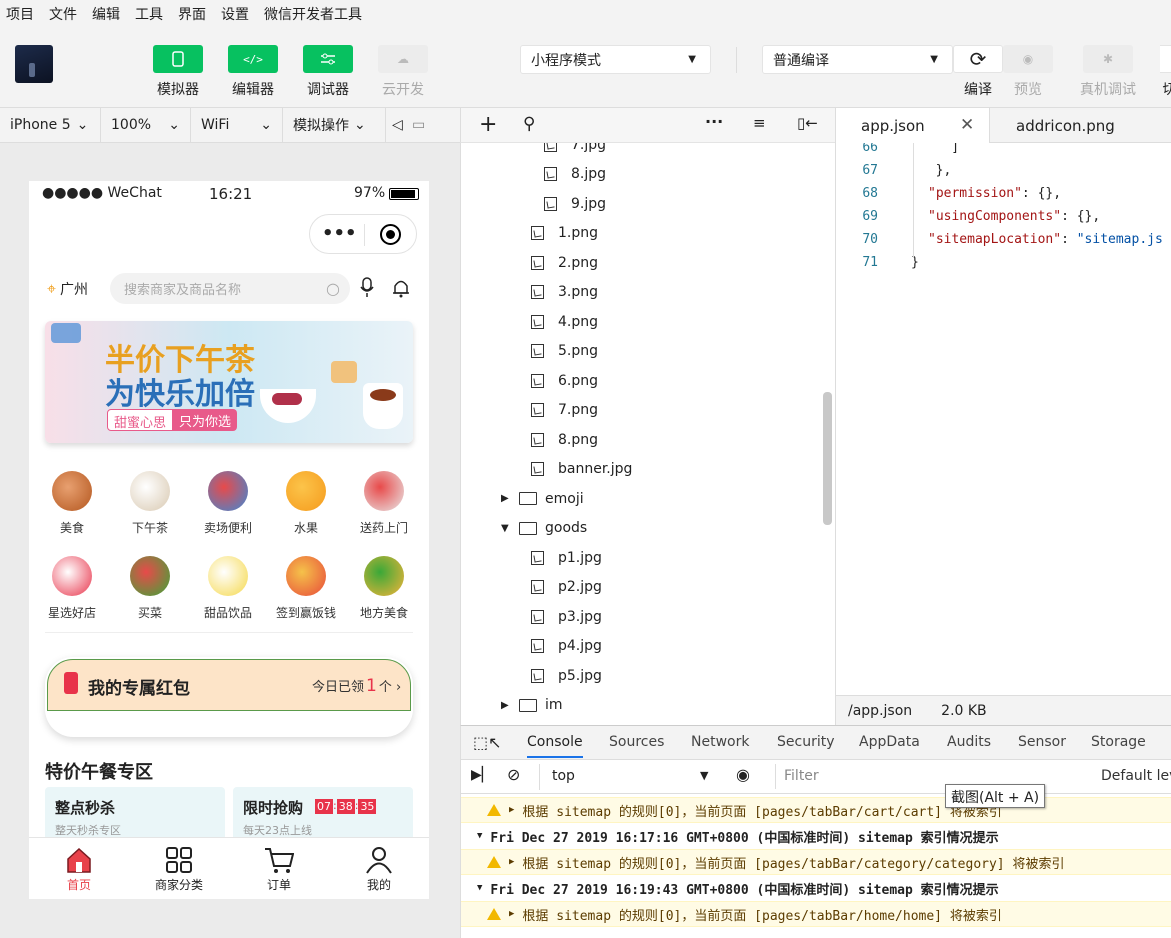 The height and width of the screenshot is (938, 1171). Describe the element at coordinates (720, 742) in the screenshot. I see `devtools-tab-network: Network` at that location.